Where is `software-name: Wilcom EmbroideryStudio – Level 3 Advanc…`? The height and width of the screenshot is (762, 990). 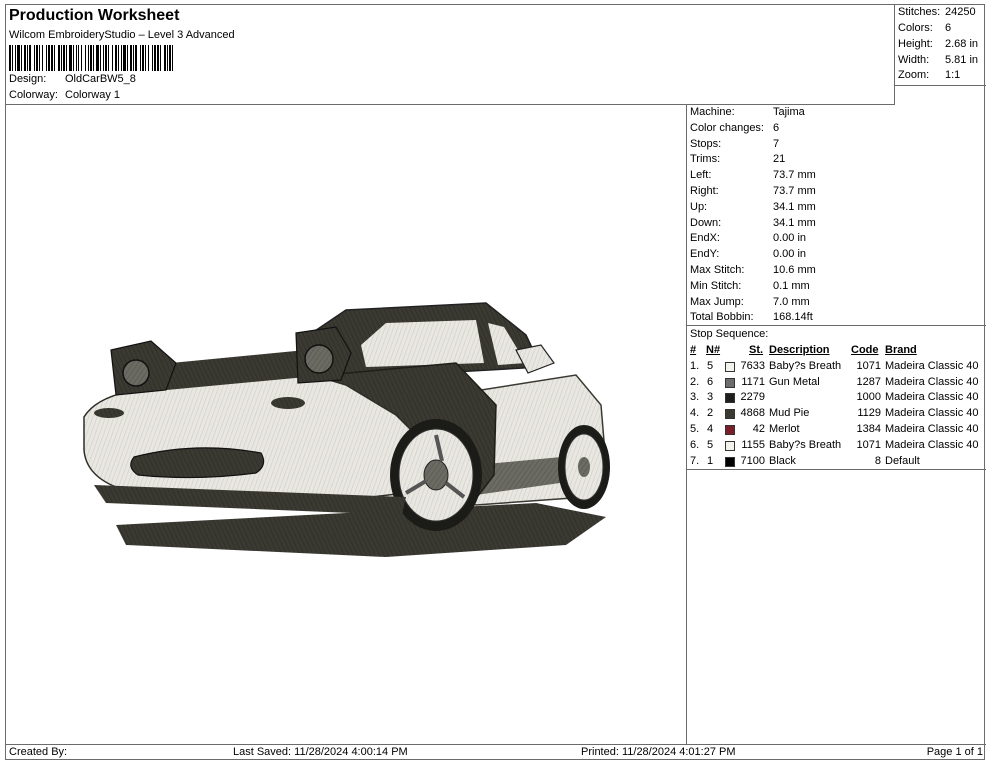 software-name: Wilcom EmbroideryStudio – Level 3 Advanc… is located at coordinates (122, 35).